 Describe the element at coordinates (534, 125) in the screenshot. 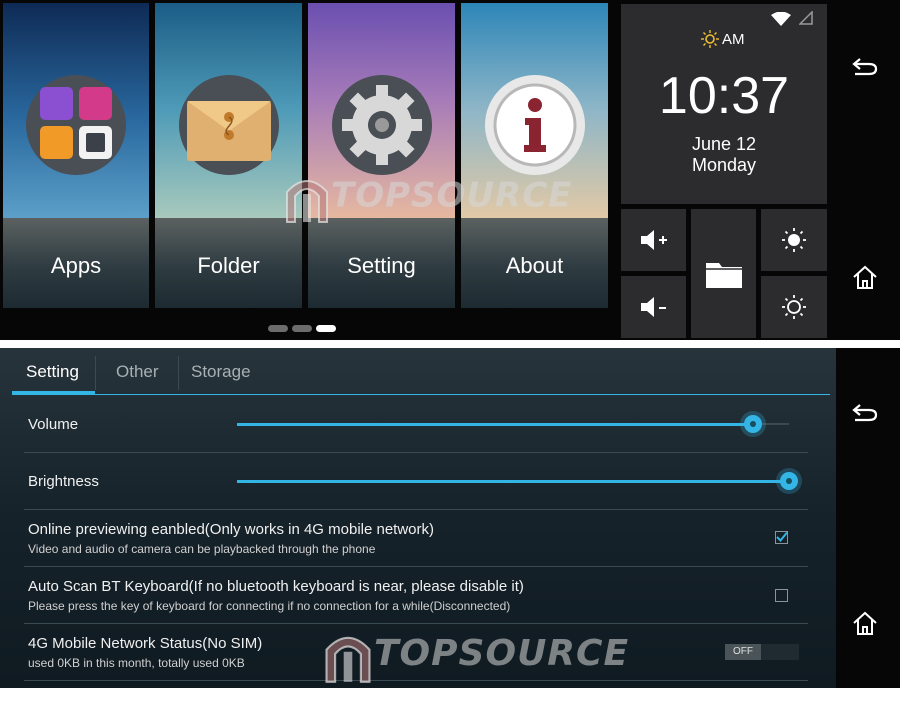

I see `info-icon` at that location.